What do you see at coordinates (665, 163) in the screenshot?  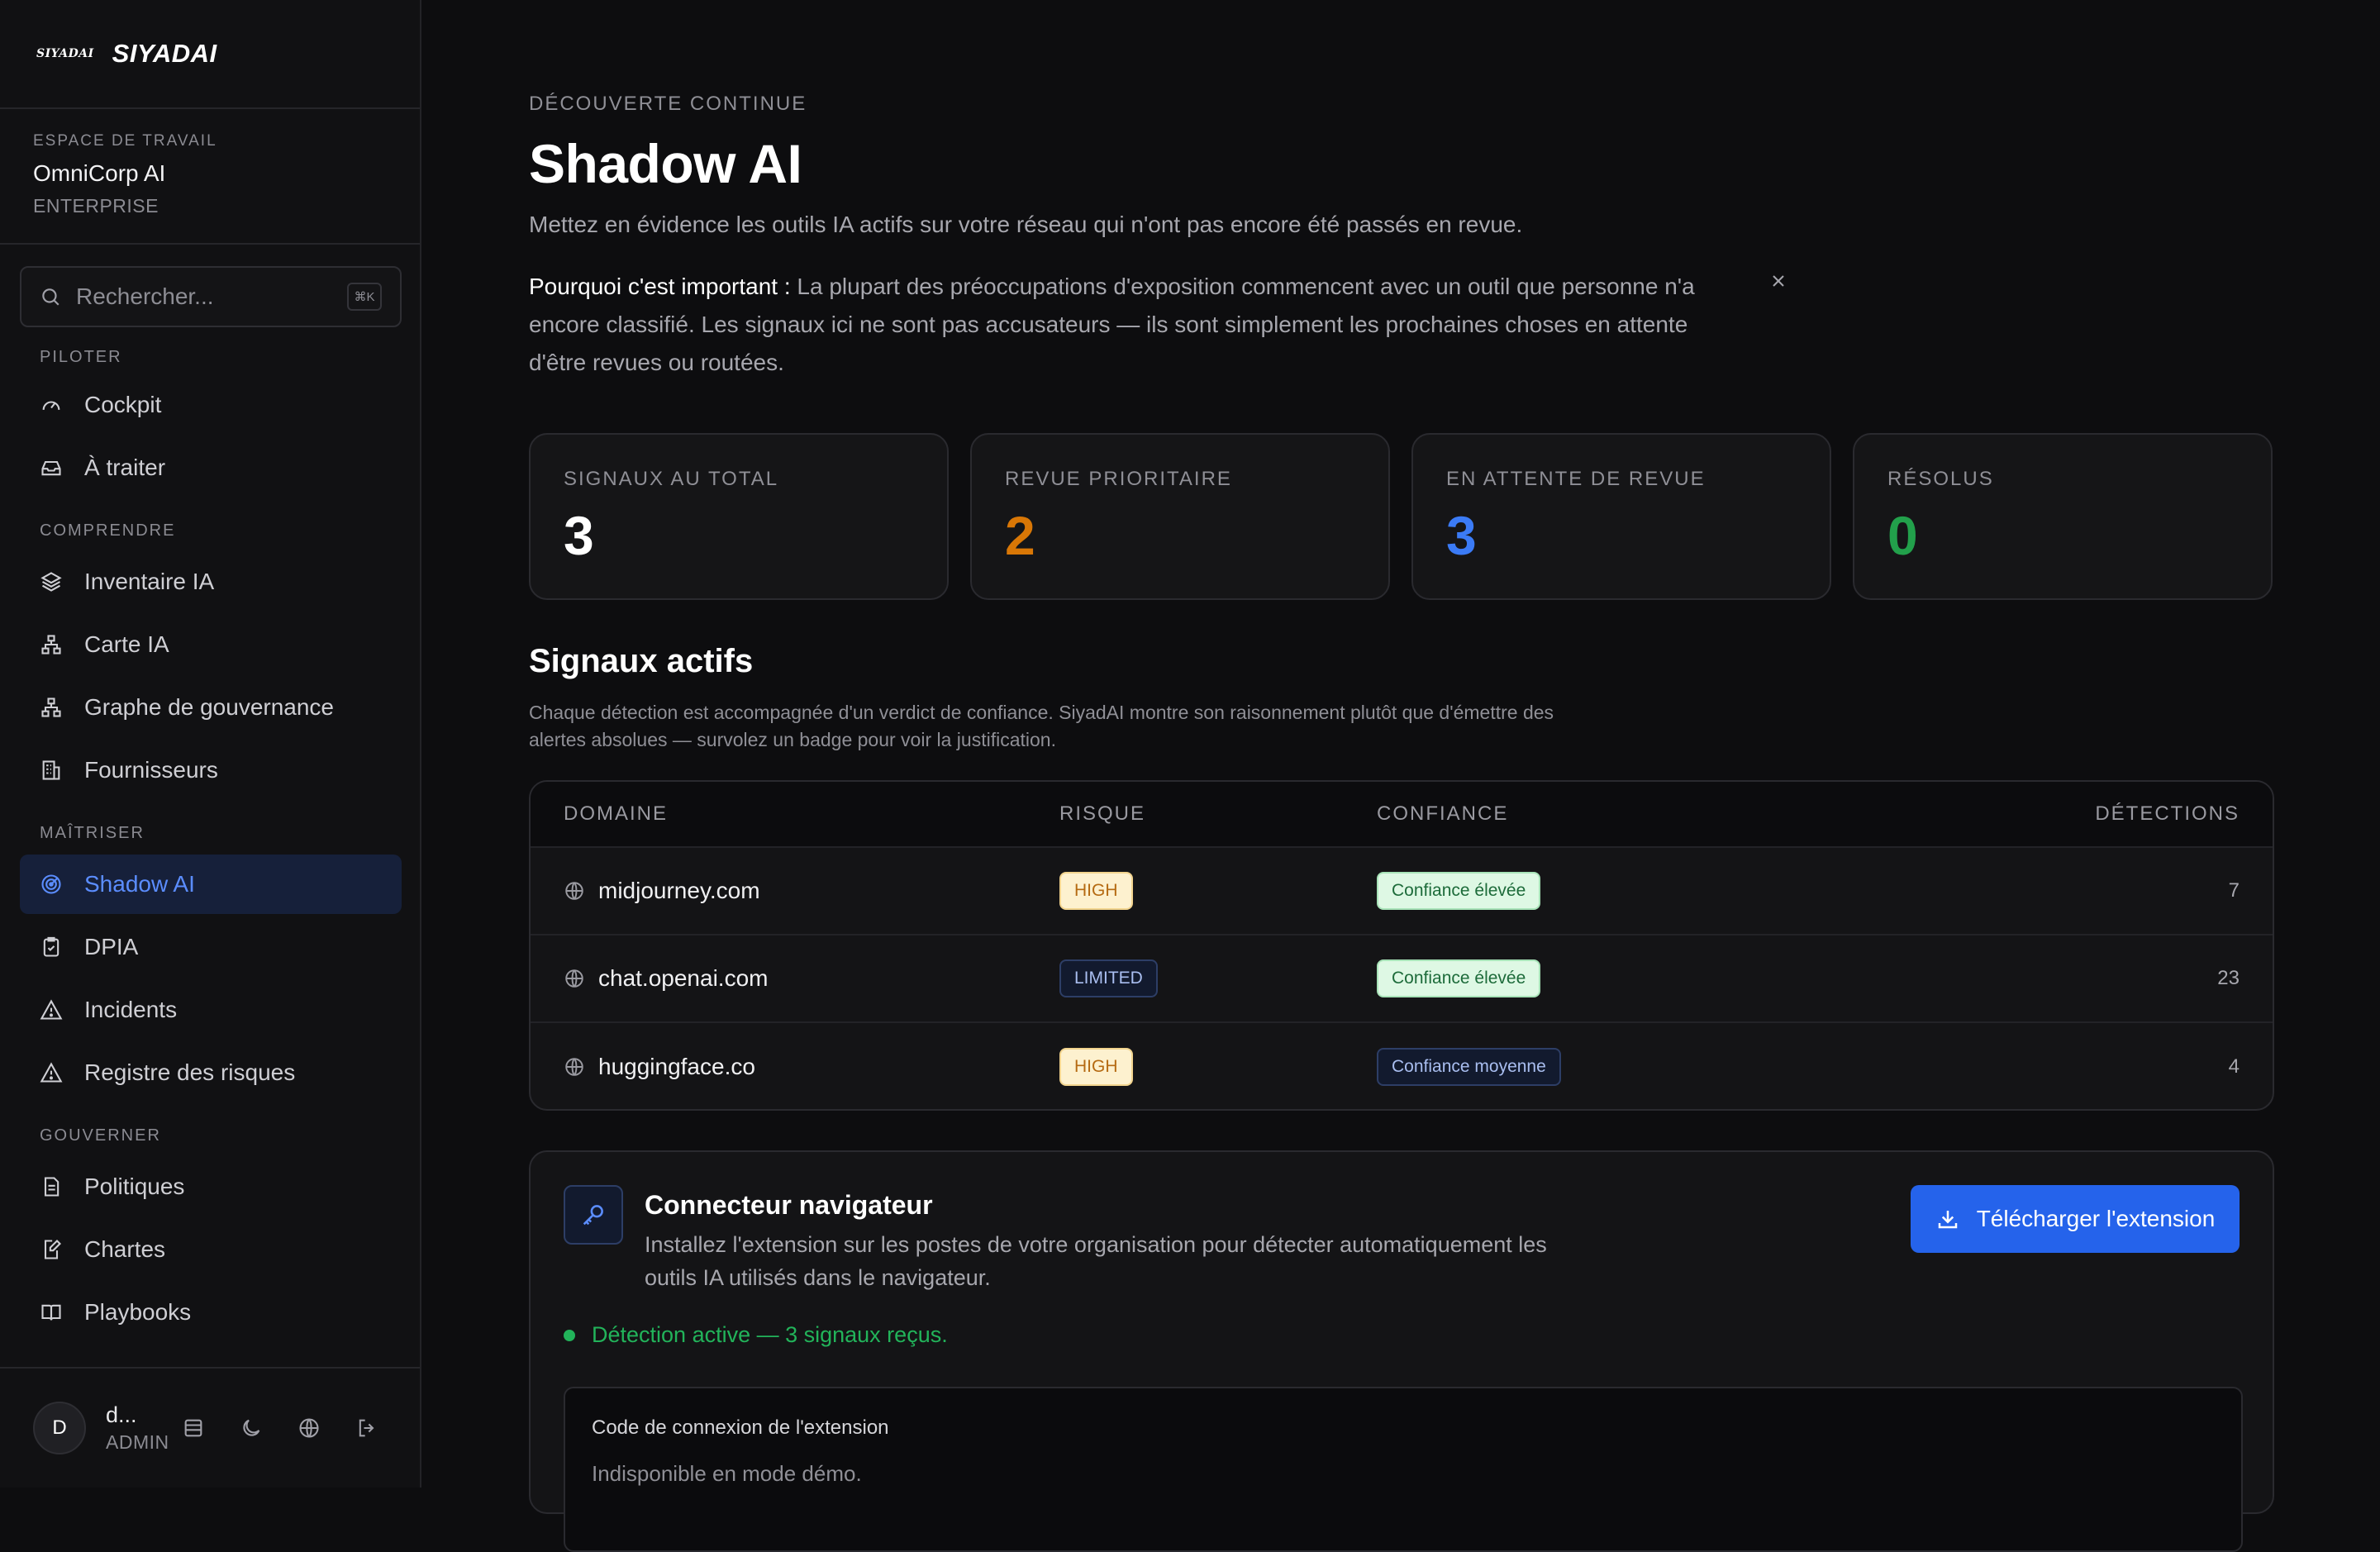 I see `page-title: Shadow AI` at bounding box center [665, 163].